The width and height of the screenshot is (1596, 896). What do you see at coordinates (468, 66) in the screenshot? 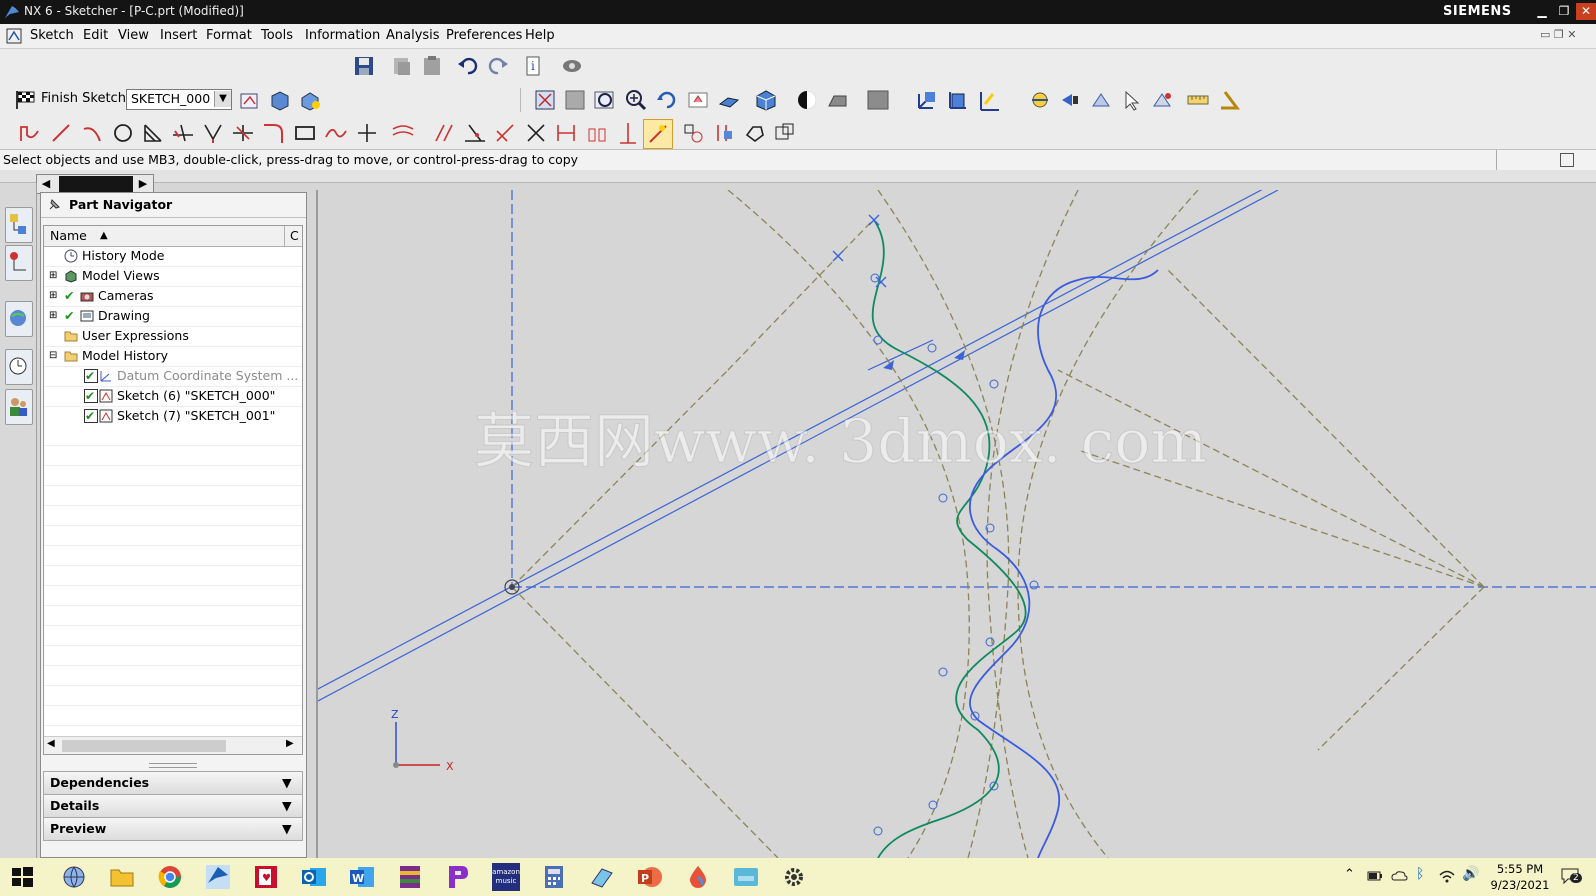
I see `undo-icon` at bounding box center [468, 66].